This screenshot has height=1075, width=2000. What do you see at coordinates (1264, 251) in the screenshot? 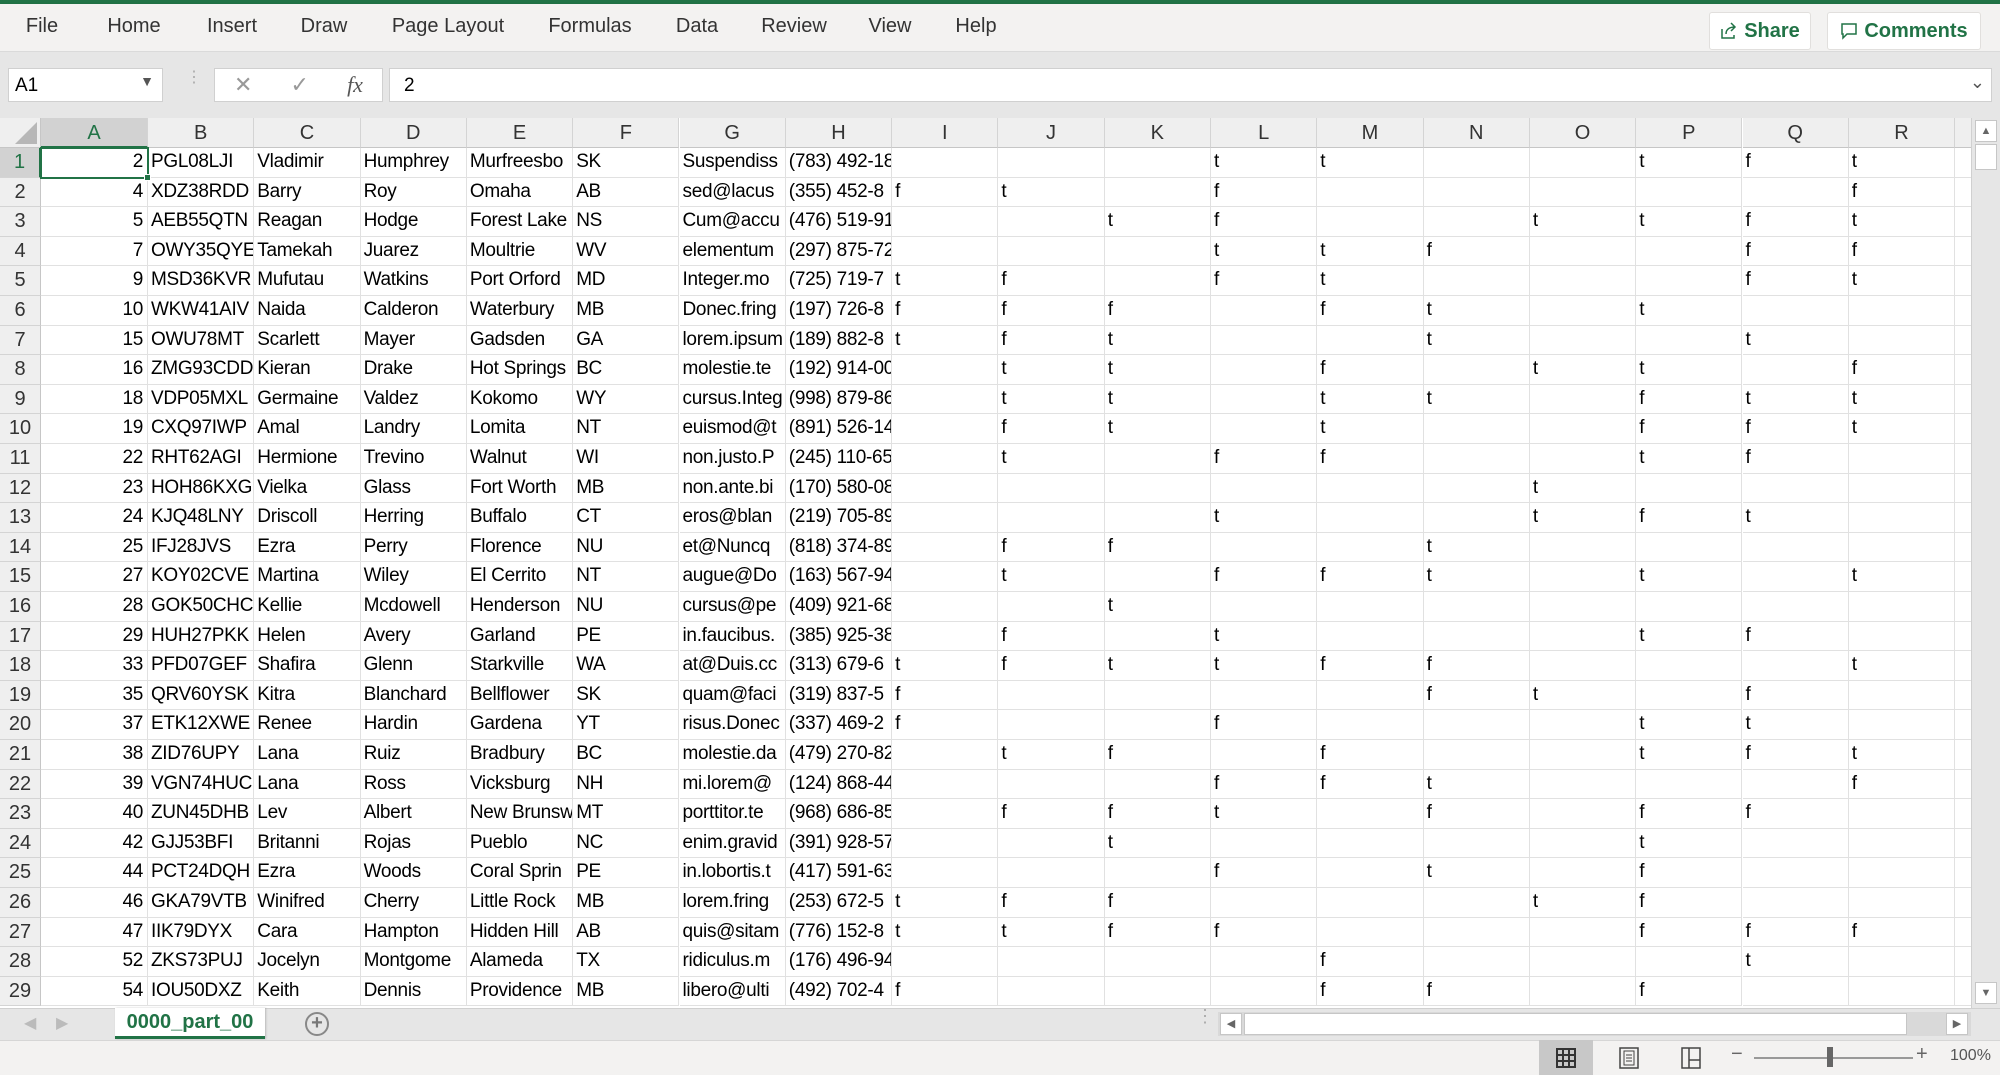
I see `cell-L4: t` at bounding box center [1264, 251].